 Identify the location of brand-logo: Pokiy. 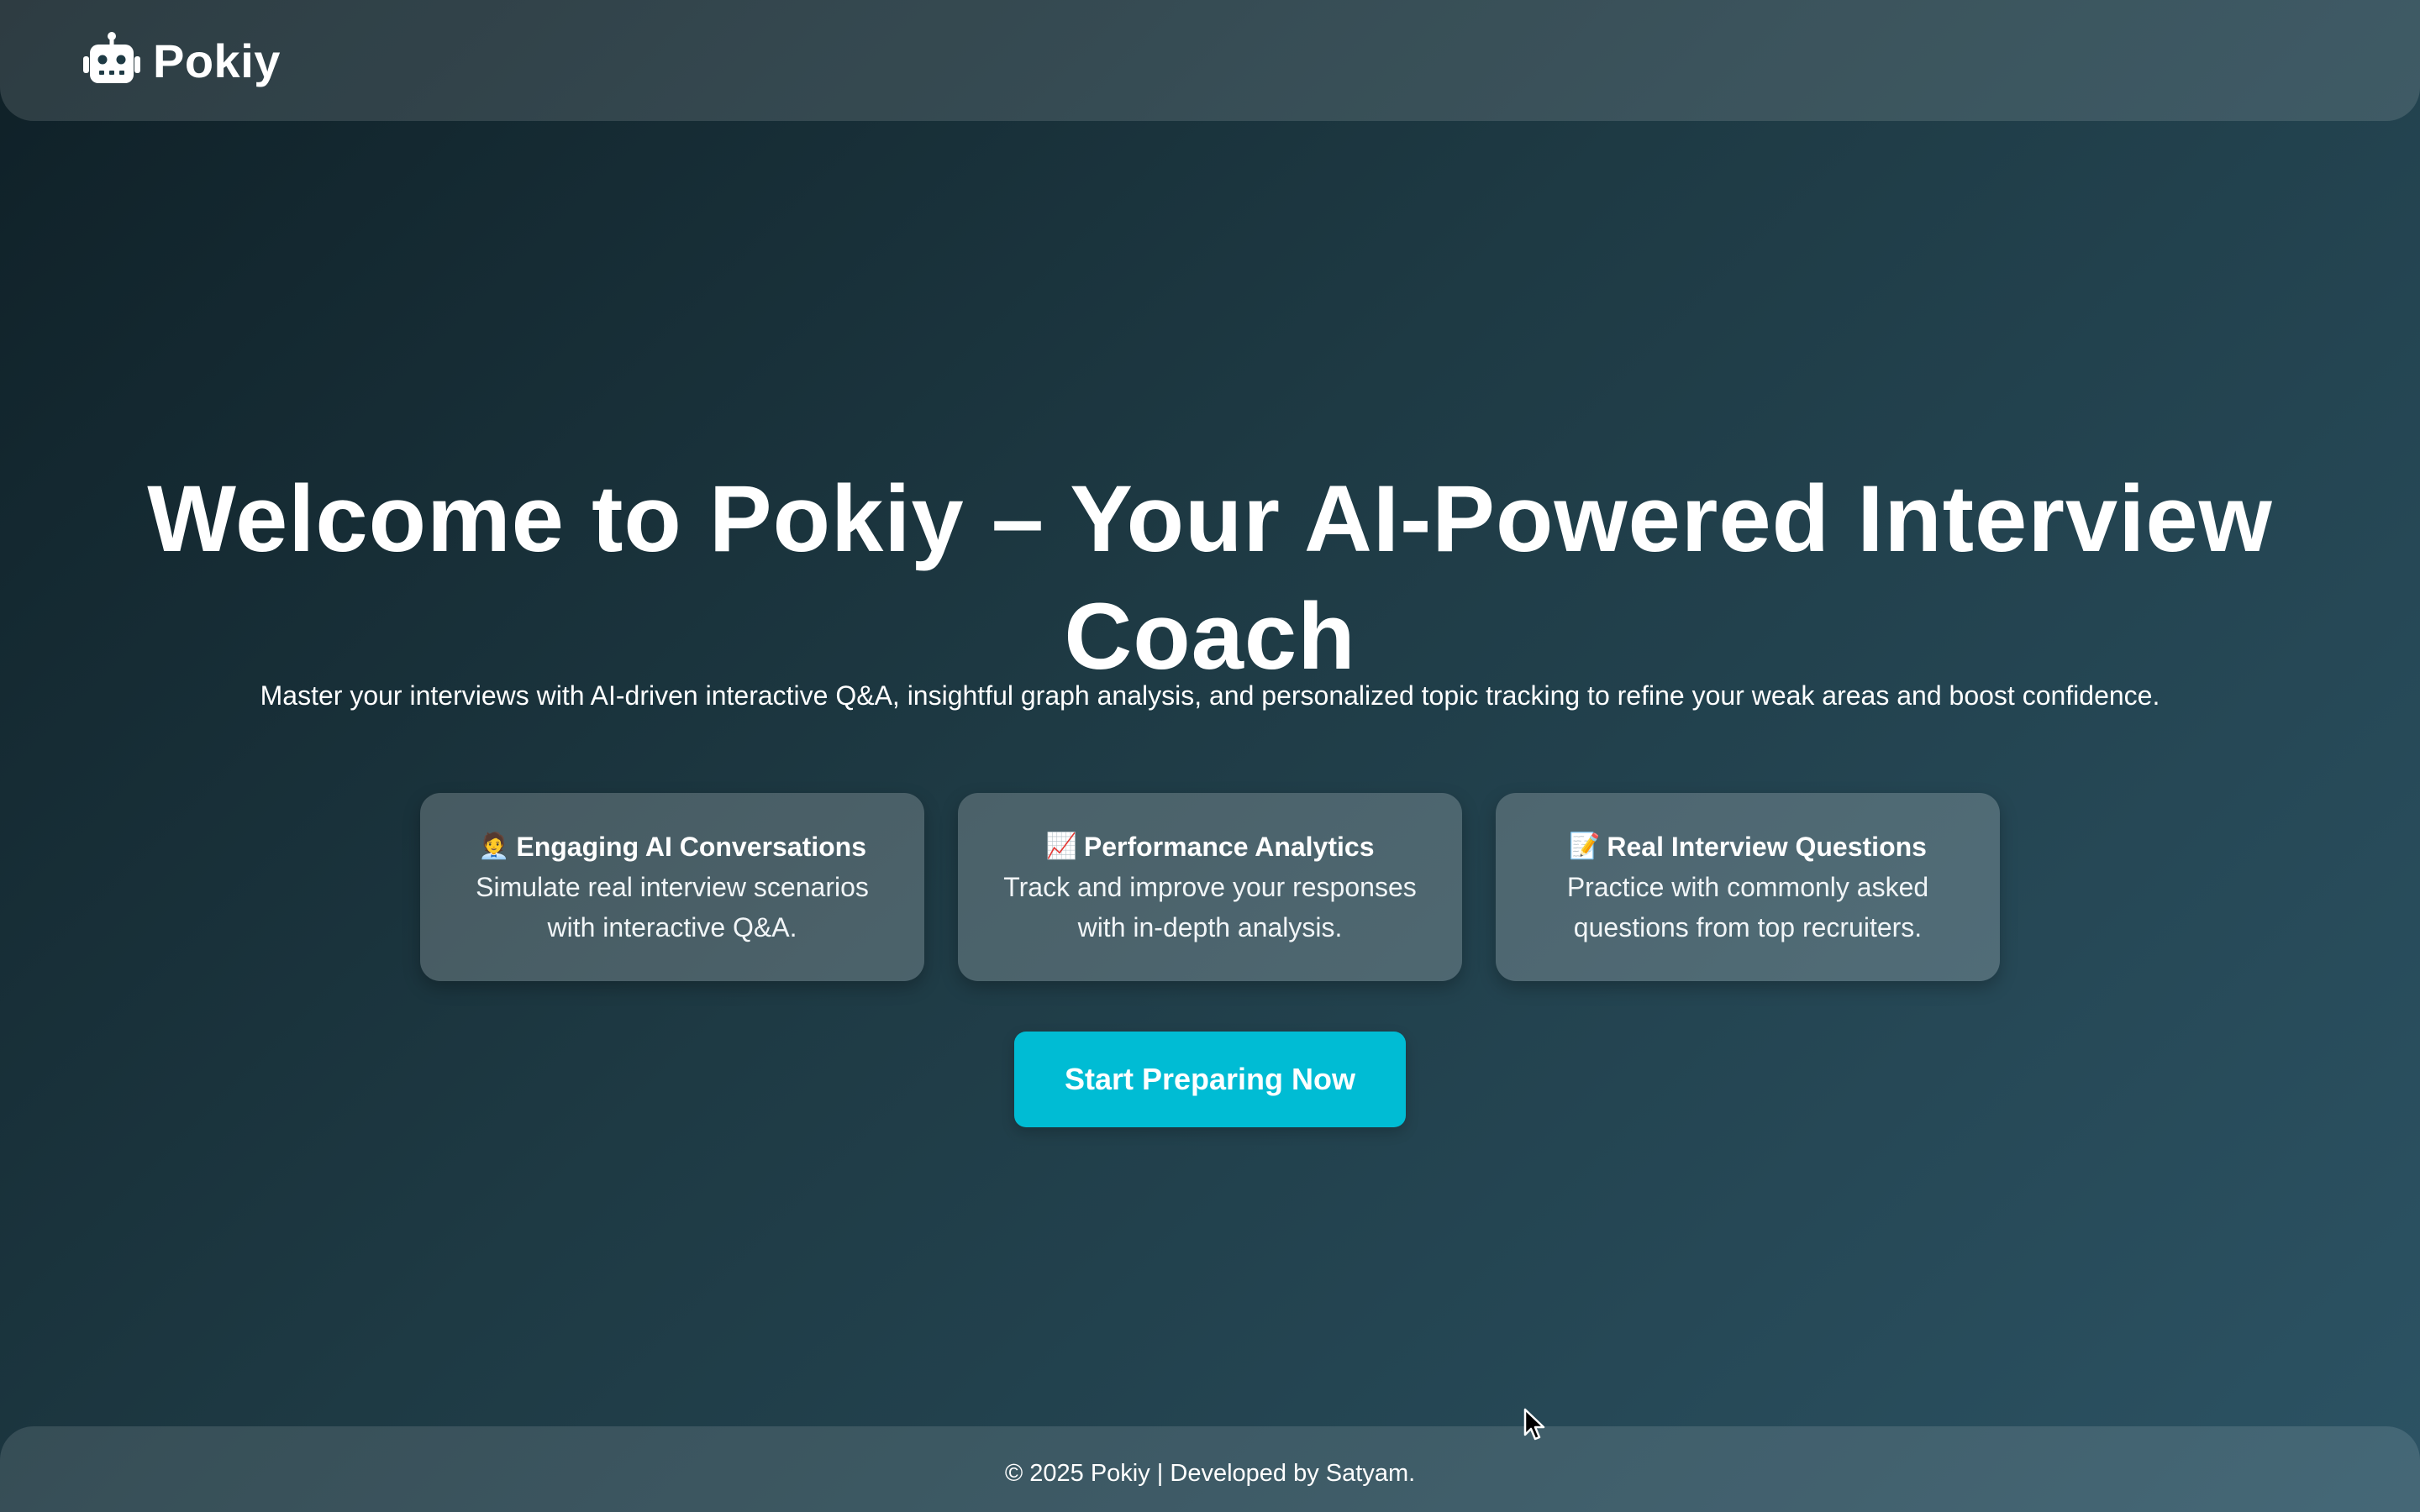
(181, 60).